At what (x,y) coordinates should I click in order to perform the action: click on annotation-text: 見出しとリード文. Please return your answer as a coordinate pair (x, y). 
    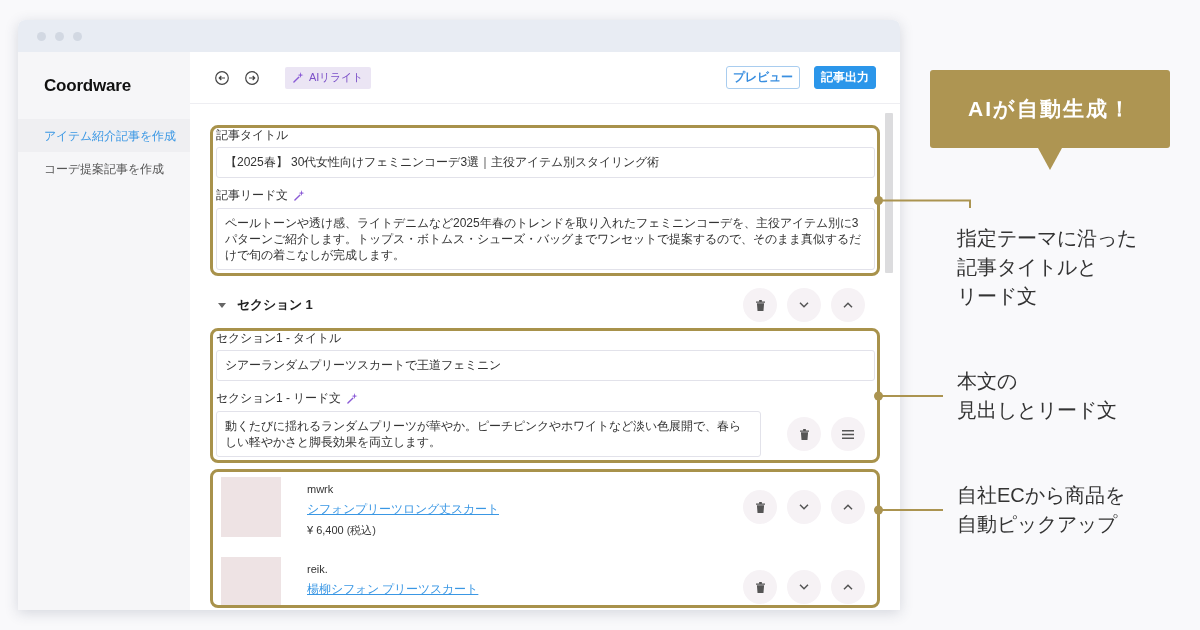
    Looking at the image, I should click on (1037, 410).